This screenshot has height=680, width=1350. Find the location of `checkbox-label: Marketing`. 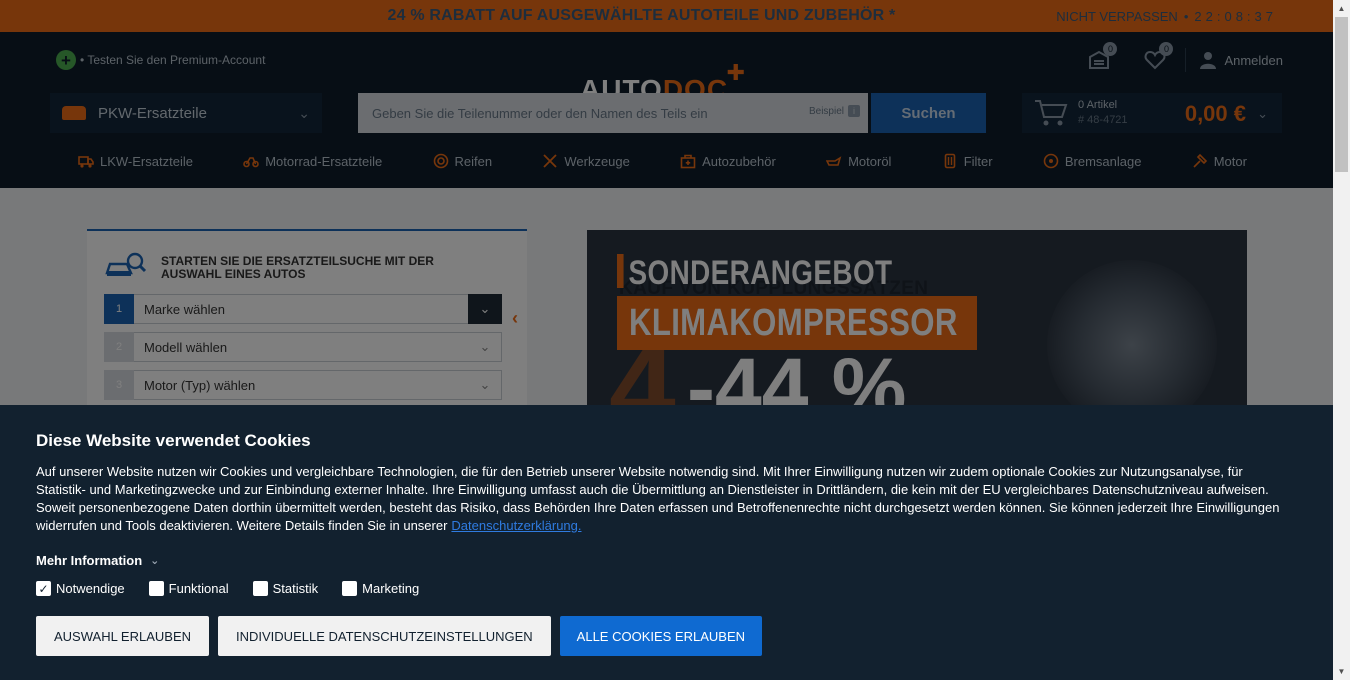

checkbox-label: Marketing is located at coordinates (391, 588).